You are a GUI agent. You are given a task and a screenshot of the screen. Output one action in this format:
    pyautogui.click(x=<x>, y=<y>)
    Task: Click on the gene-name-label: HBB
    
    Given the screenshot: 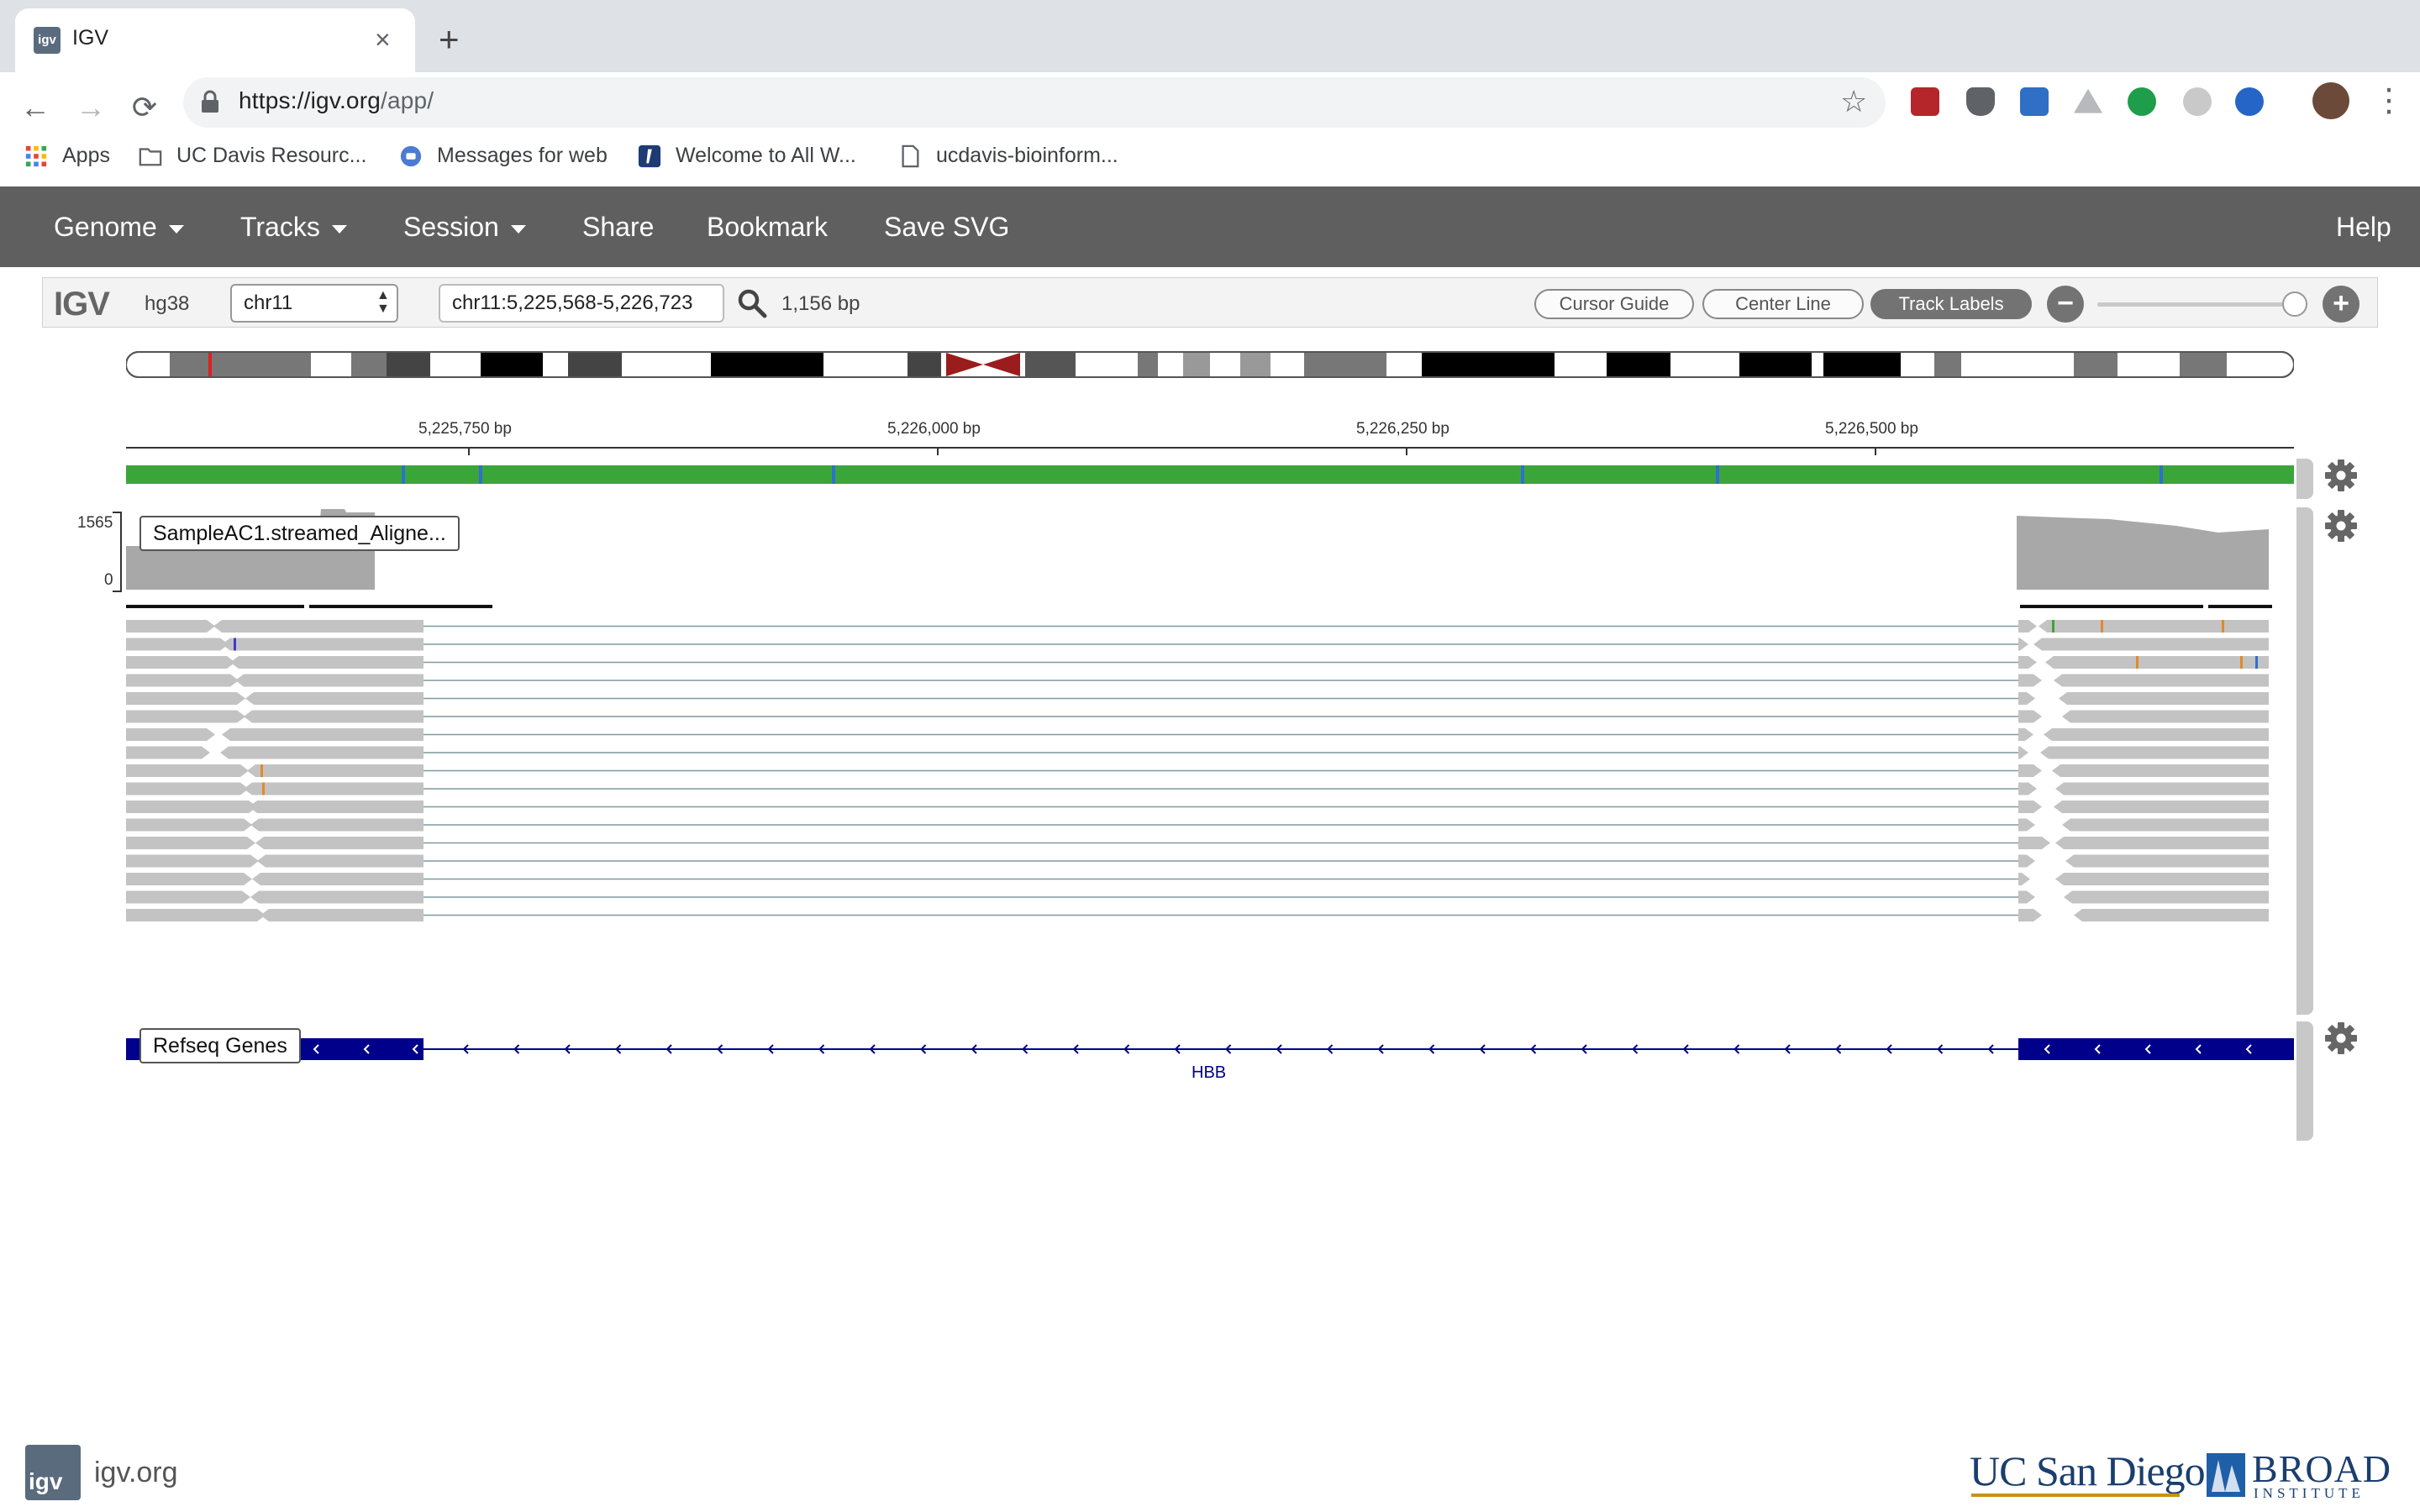 What is the action you would take?
    pyautogui.click(x=1209, y=1073)
    